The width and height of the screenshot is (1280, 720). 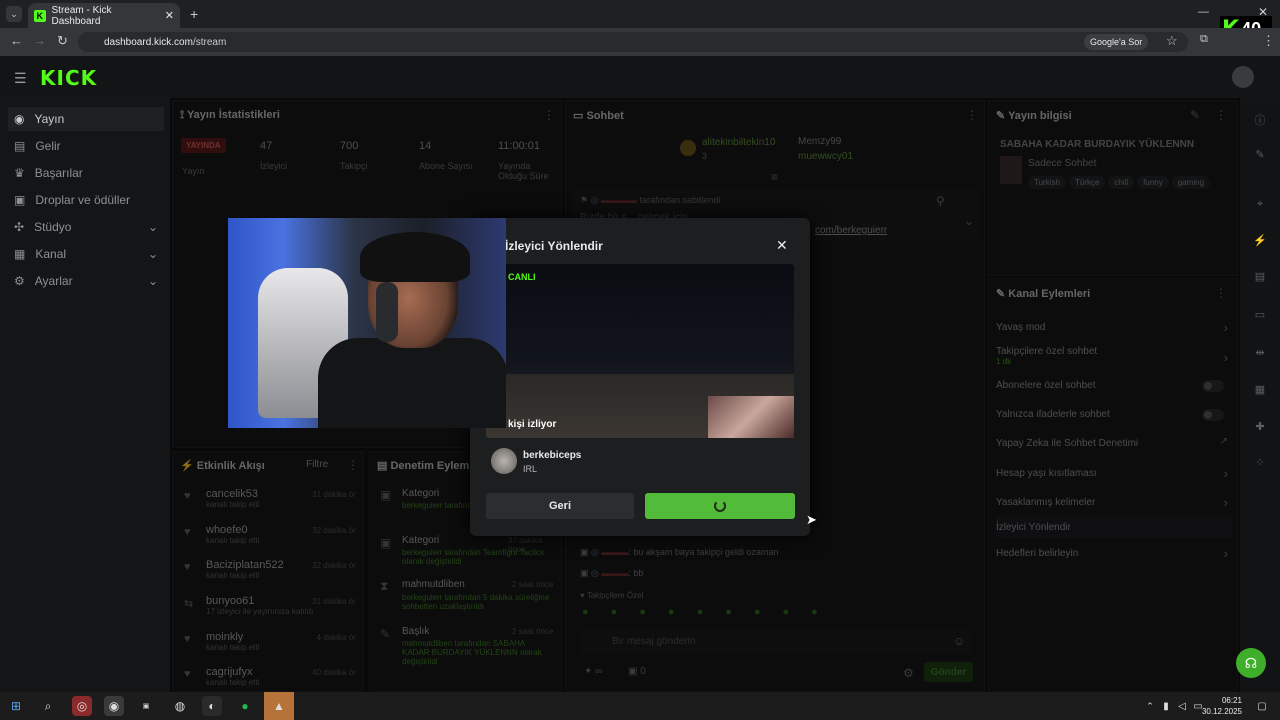 What do you see at coordinates (1260, 120) in the screenshot?
I see `info-icon: ⓘ` at bounding box center [1260, 120].